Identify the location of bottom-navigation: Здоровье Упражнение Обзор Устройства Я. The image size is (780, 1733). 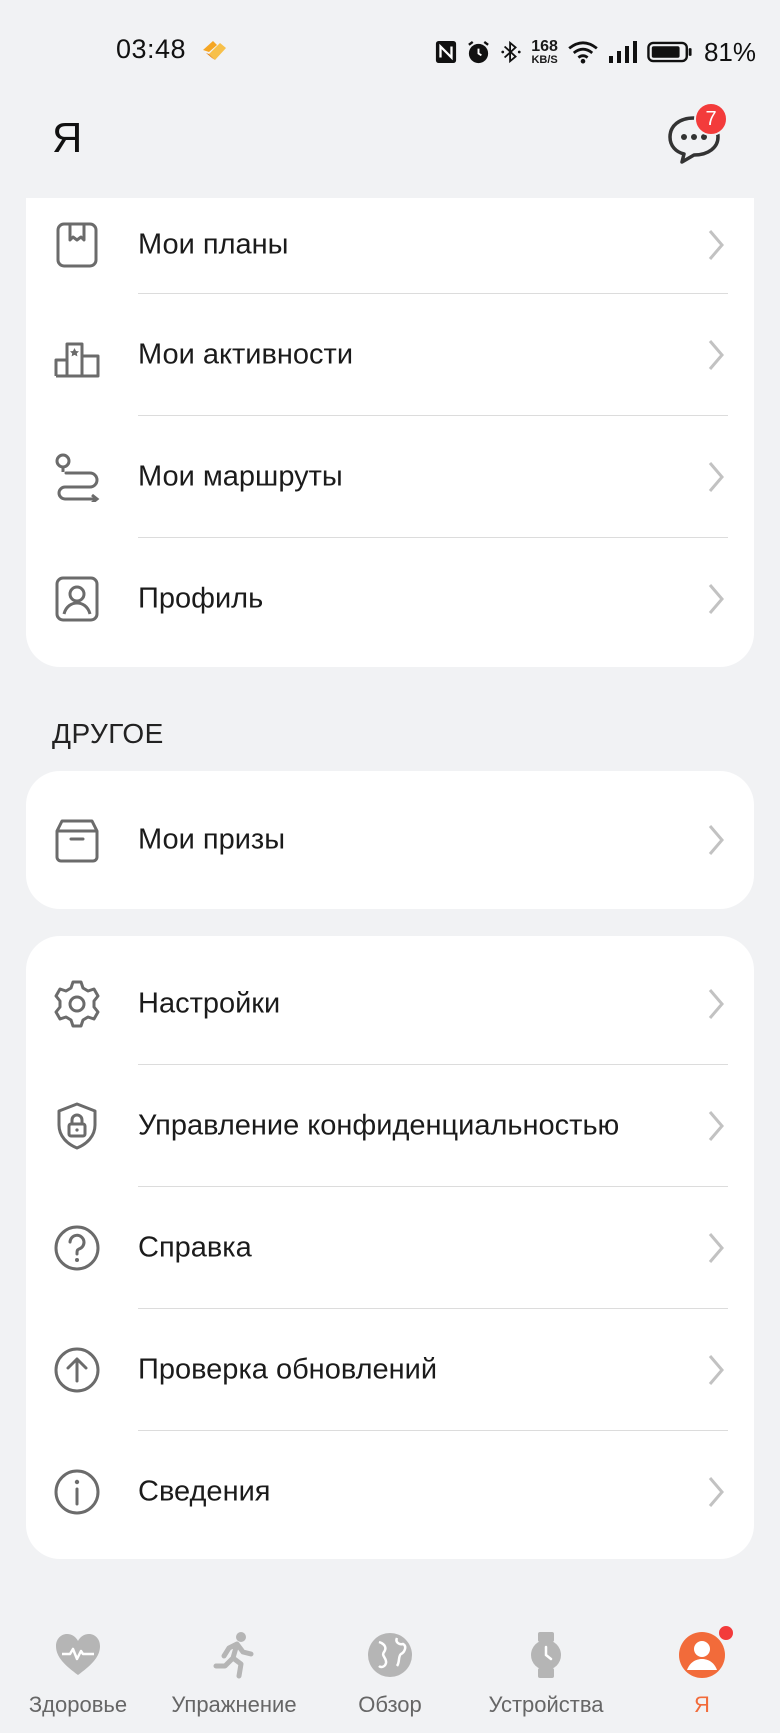
(390, 1671).